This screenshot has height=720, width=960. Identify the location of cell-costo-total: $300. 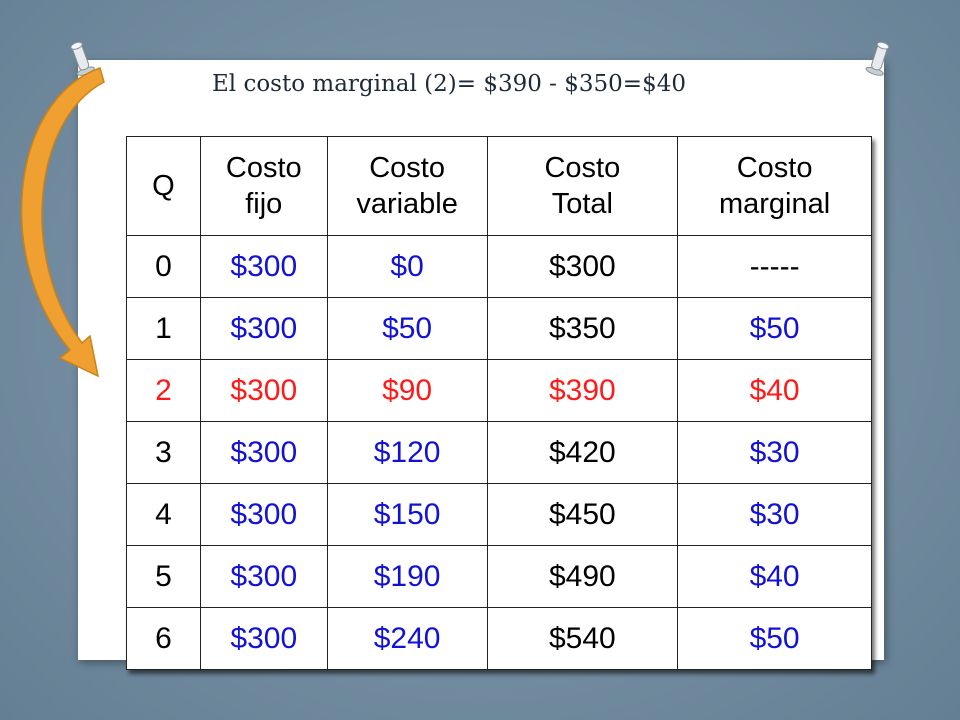
(582, 266).